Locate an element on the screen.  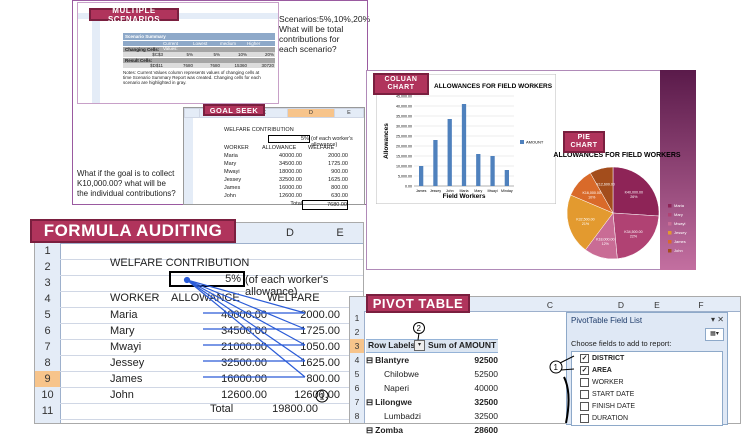
column-chart-banner-line: CHART is located at coordinates (401, 87).